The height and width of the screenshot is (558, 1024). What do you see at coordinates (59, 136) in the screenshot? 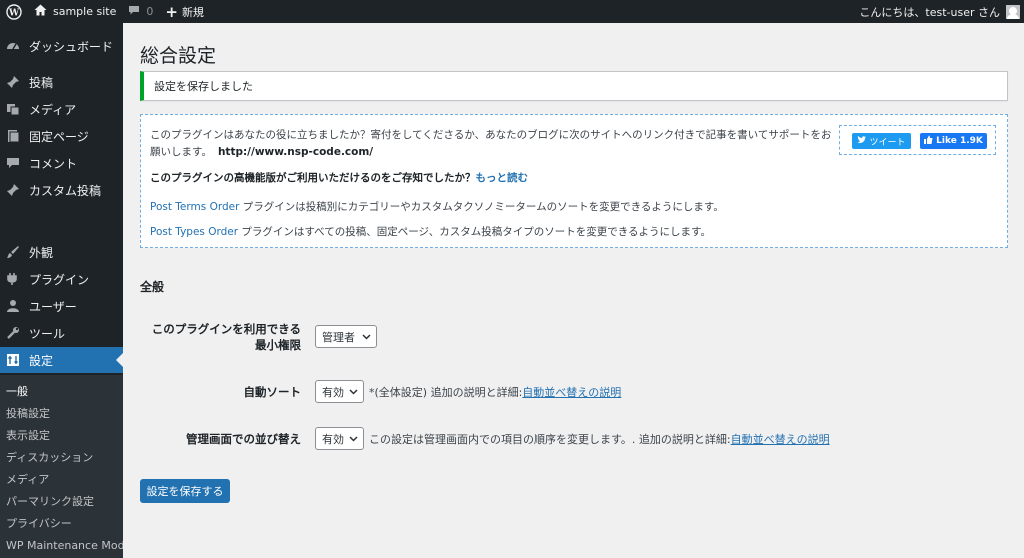
I see `sidebar-item-label: 固定ページ` at bounding box center [59, 136].